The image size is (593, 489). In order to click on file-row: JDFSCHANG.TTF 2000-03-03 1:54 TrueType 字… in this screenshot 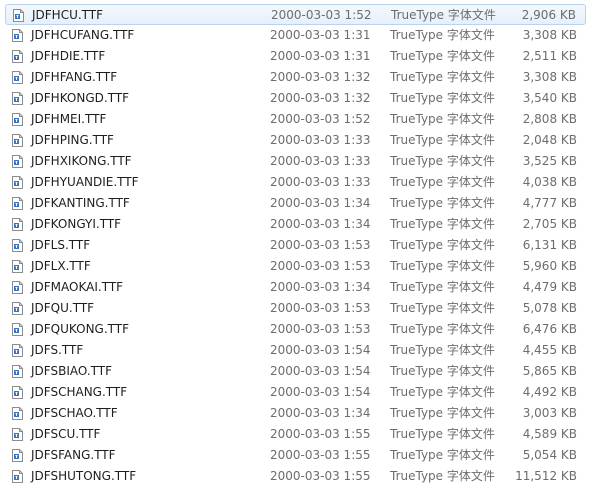, I will do `click(296, 392)`.